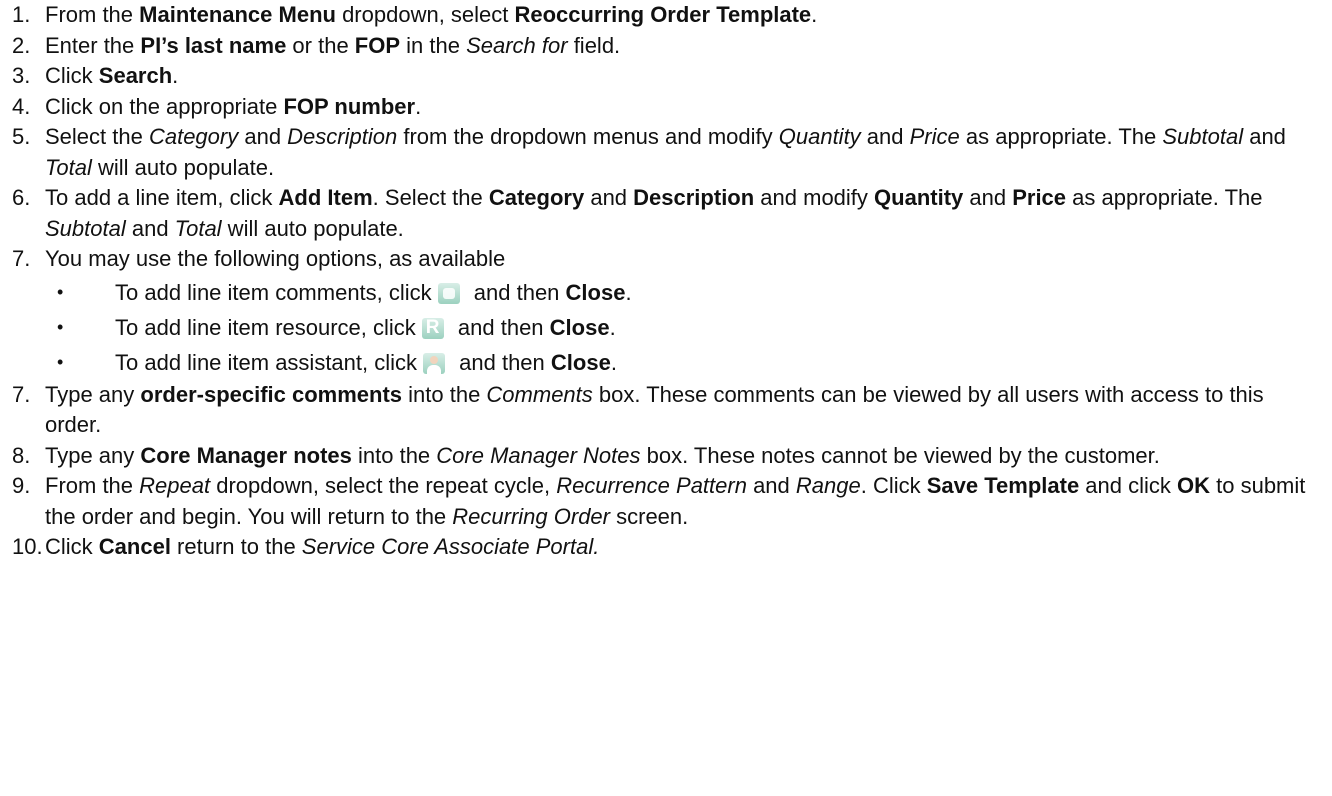  Describe the element at coordinates (21, 455) in the screenshot. I see `step-number: 8.` at that location.